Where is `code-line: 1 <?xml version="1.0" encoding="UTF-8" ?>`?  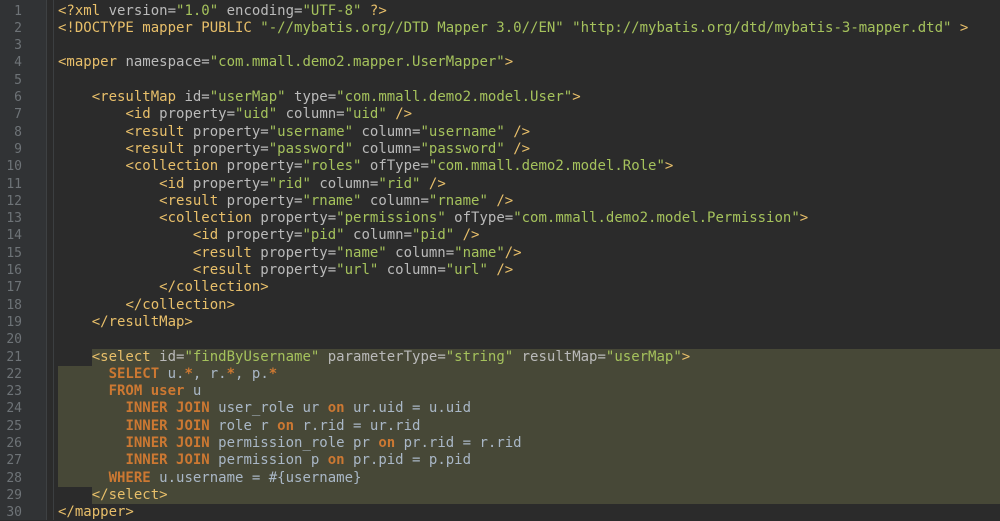
code-line: 1 <?xml version="1.0" encoding="UTF-8" ?> is located at coordinates (500, 11).